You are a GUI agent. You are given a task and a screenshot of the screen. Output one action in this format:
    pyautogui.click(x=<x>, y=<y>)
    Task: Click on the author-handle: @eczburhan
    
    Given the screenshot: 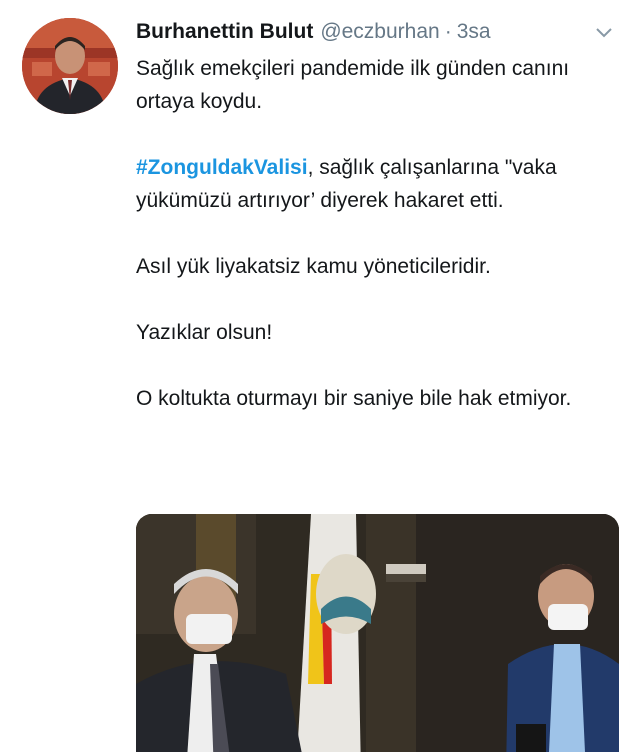 What is the action you would take?
    pyautogui.click(x=379, y=32)
    